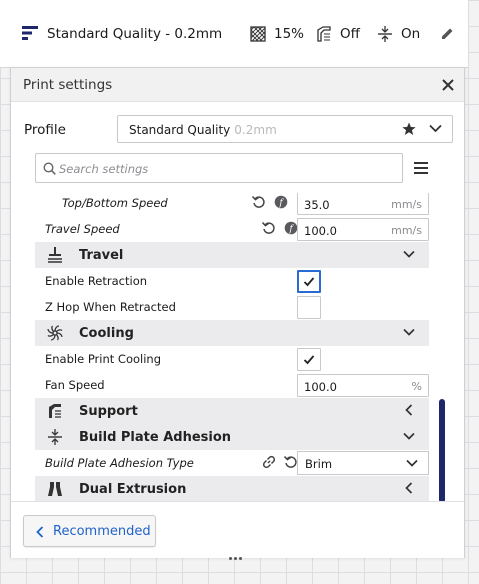  What do you see at coordinates (309, 307) in the screenshot?
I see `z-hop-checkbox` at bounding box center [309, 307].